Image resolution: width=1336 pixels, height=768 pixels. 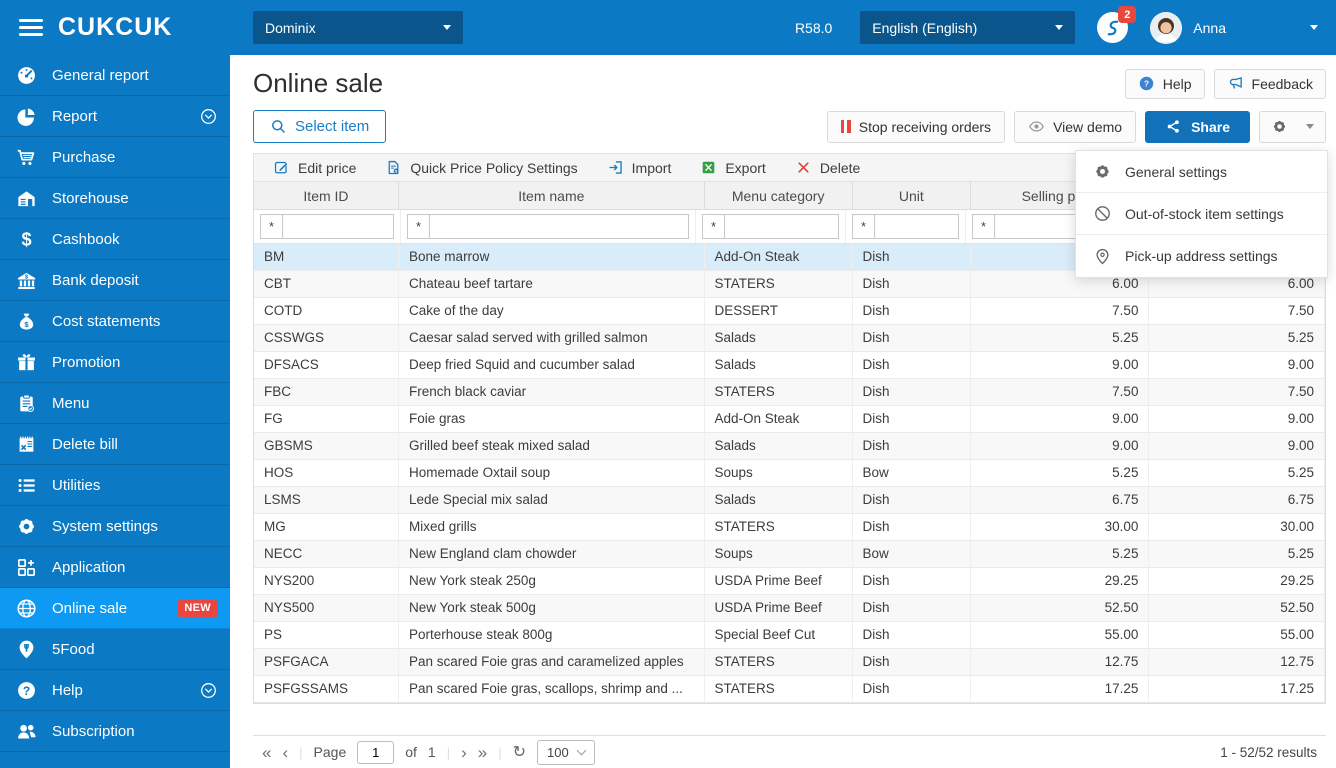 What do you see at coordinates (115, 157) in the screenshot?
I see `sidebar-item-purchase: Purchase` at bounding box center [115, 157].